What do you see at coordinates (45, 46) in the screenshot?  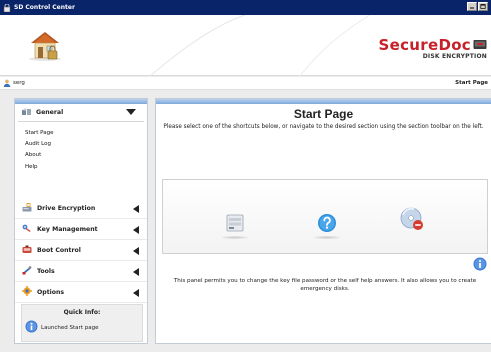 I see `house-logo-icon` at bounding box center [45, 46].